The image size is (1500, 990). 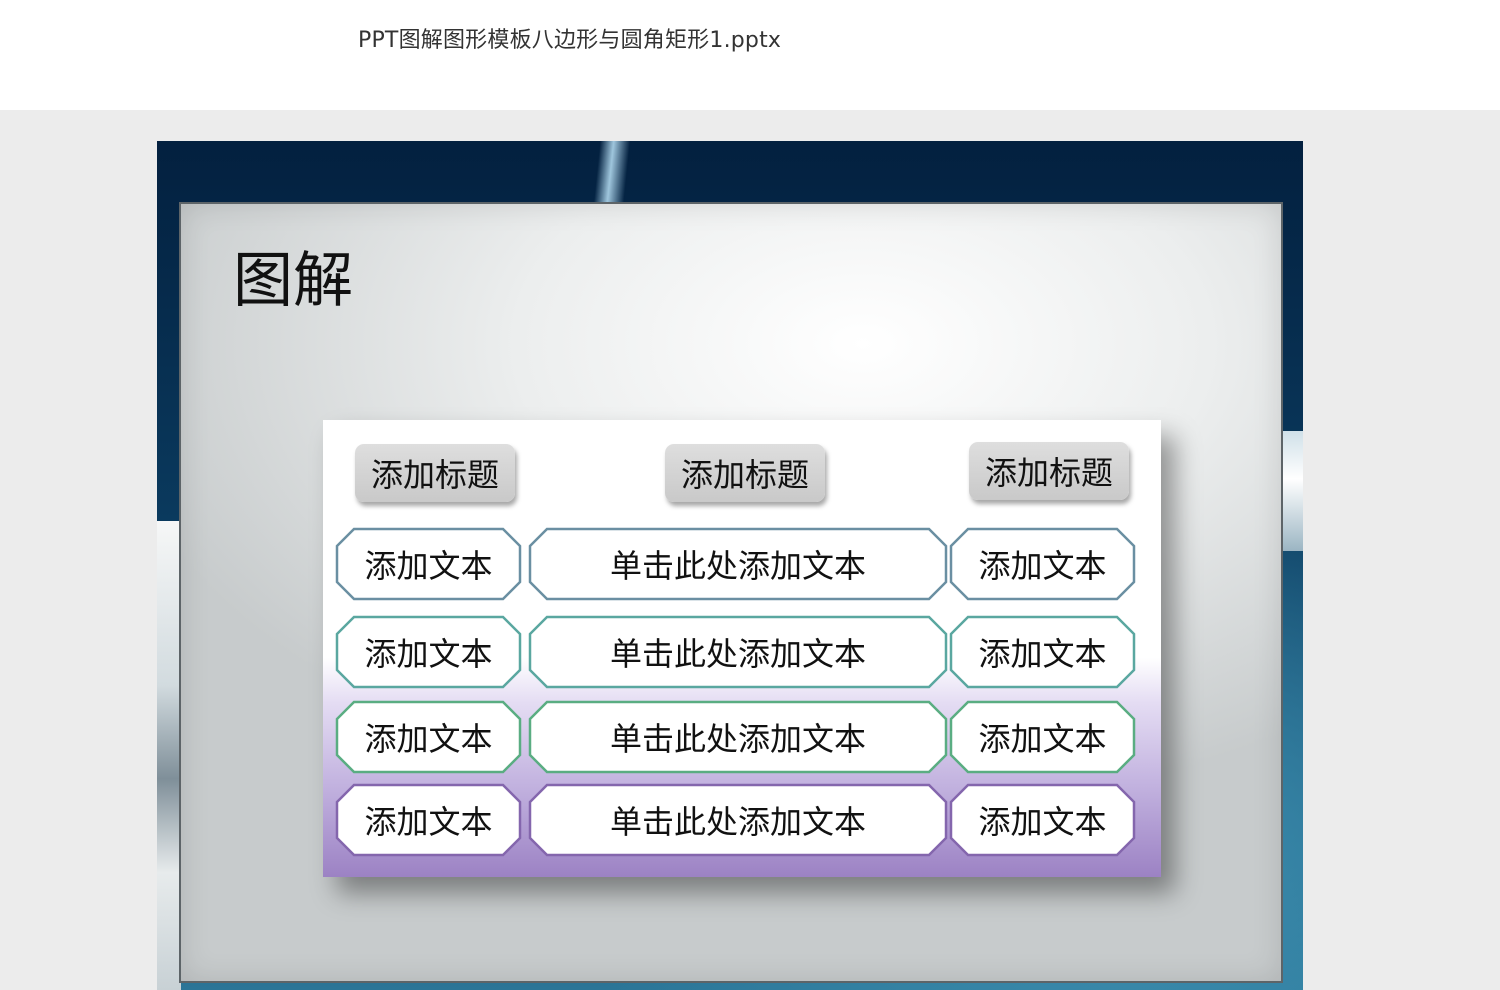 I want to click on row2-right-text: 添加文本, so click(x=1042, y=654).